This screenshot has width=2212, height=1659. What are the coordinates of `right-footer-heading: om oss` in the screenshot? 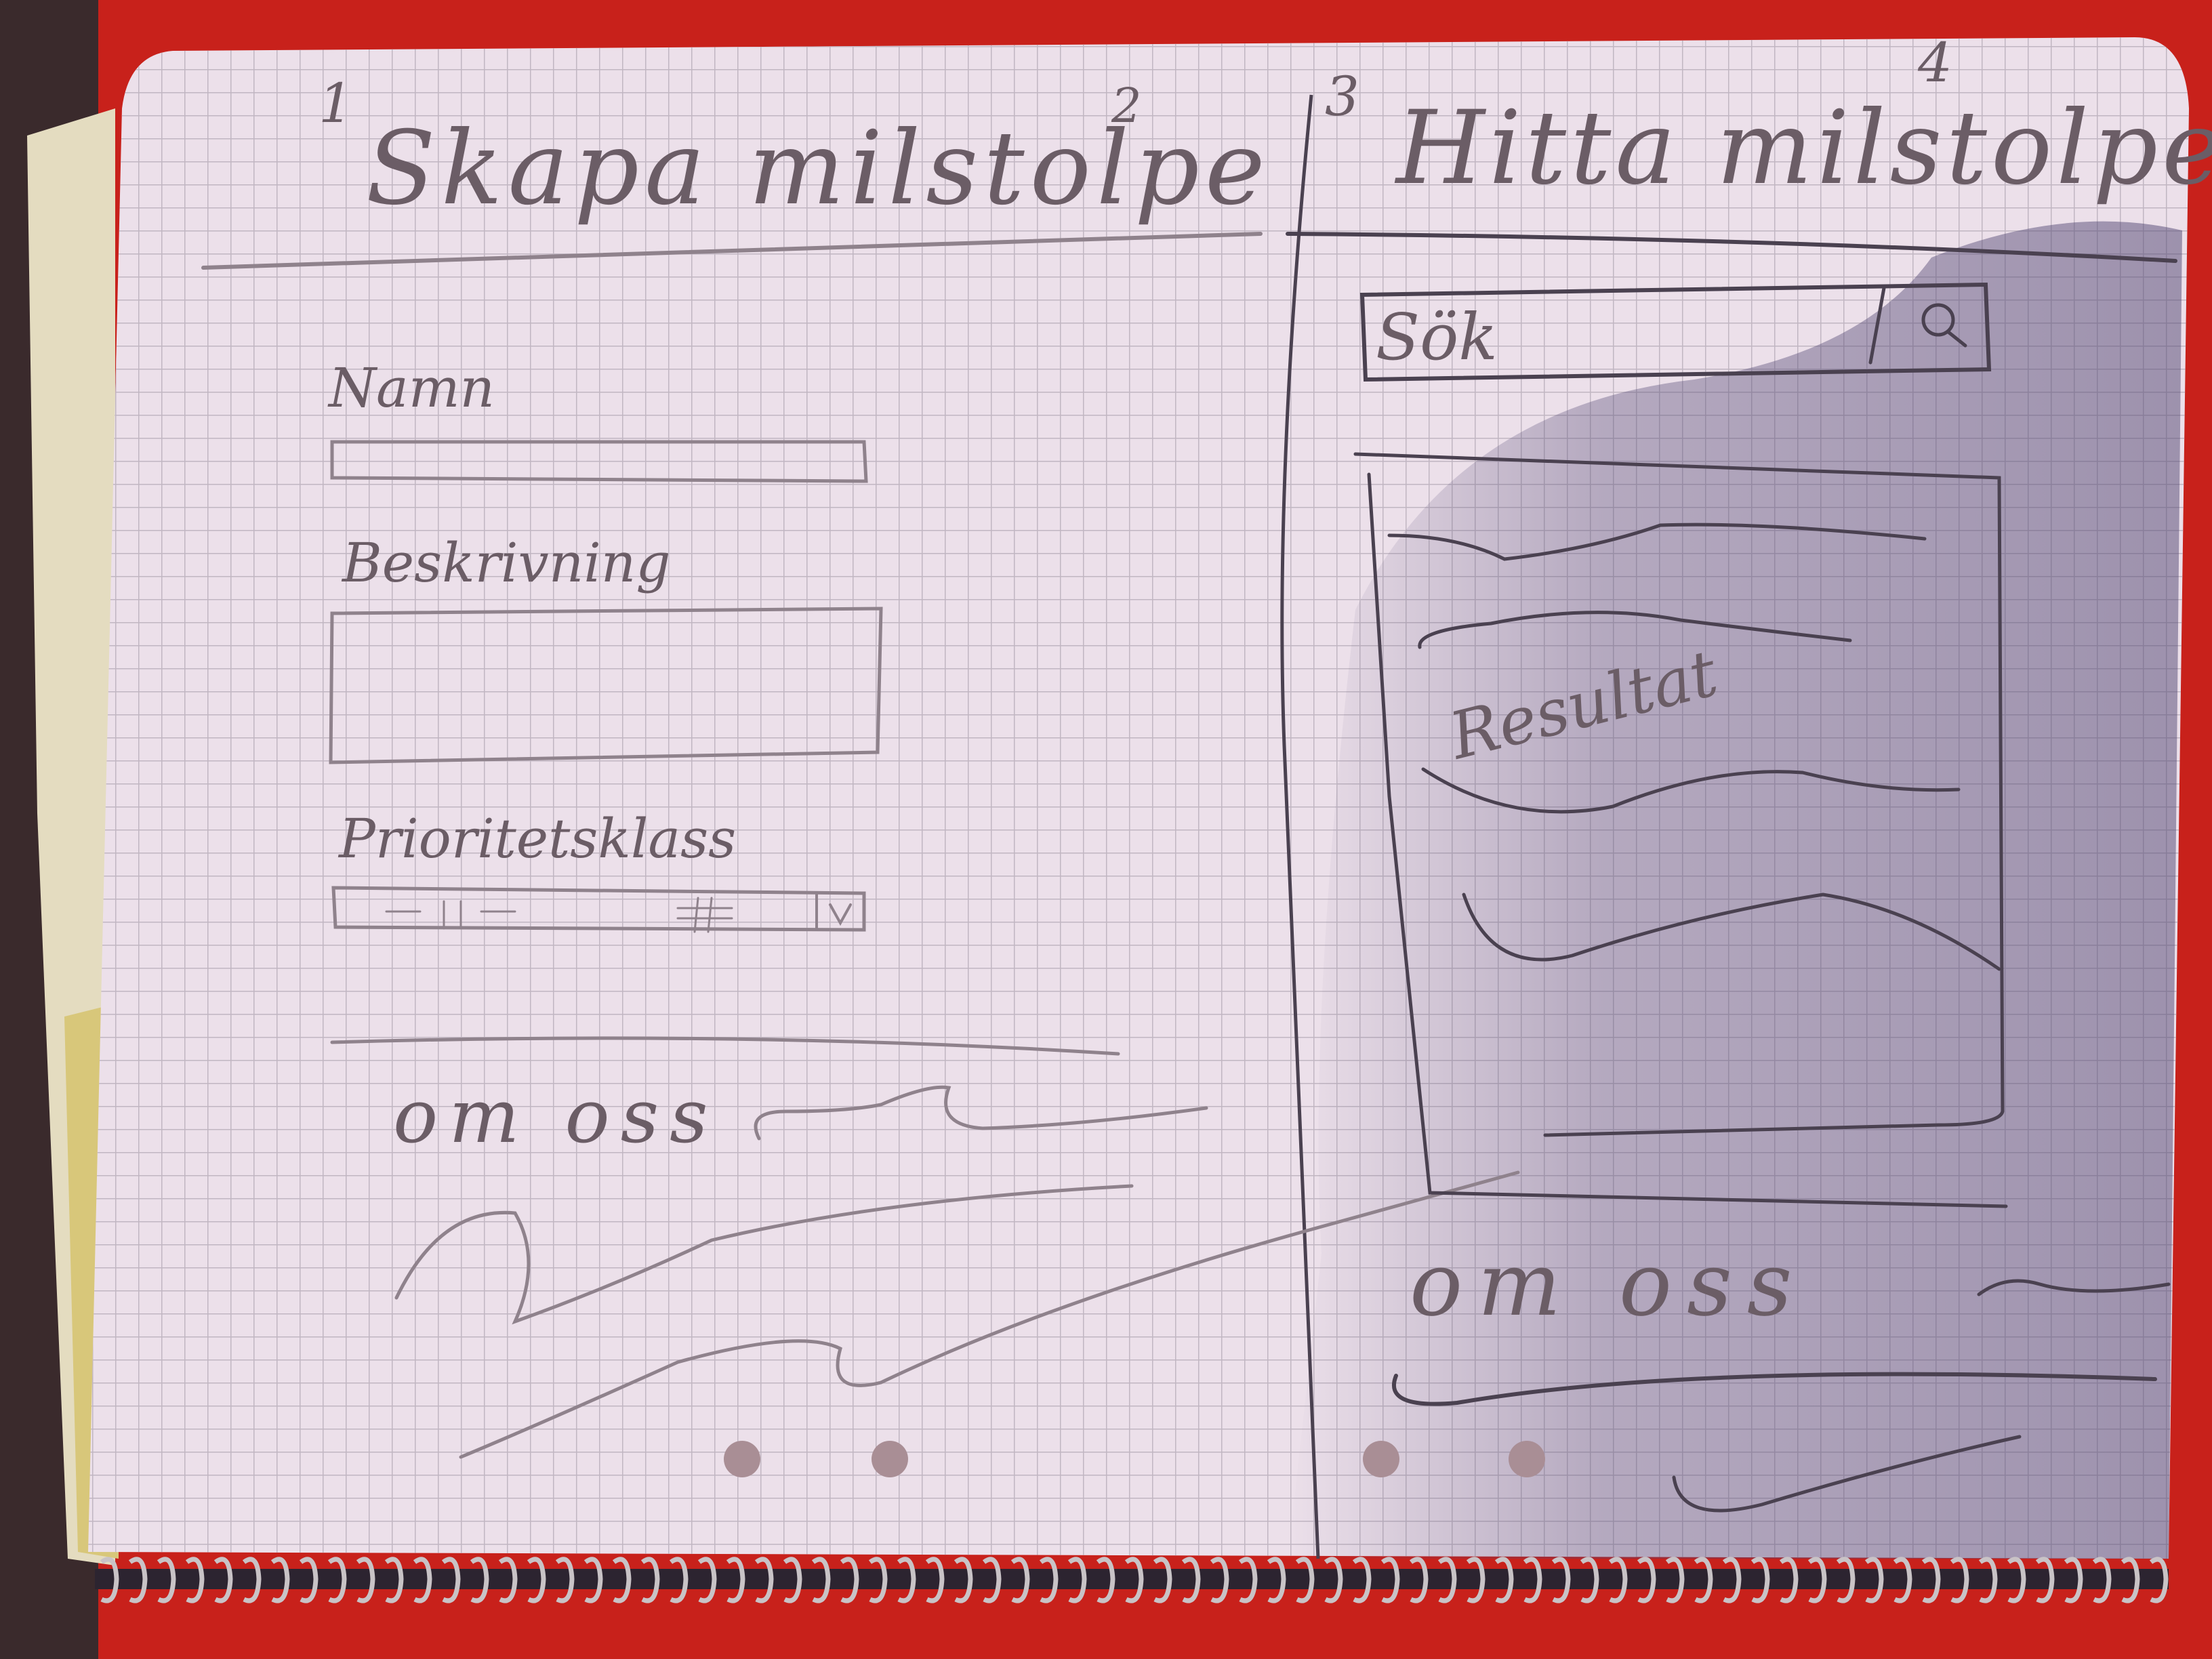 It's located at (1608, 1284).